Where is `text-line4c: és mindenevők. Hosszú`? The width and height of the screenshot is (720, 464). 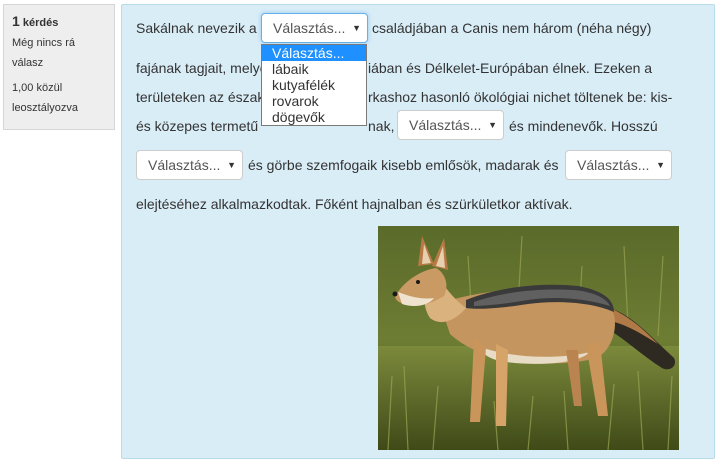 text-line4c: és mindenevők. Hosszú is located at coordinates (583, 126).